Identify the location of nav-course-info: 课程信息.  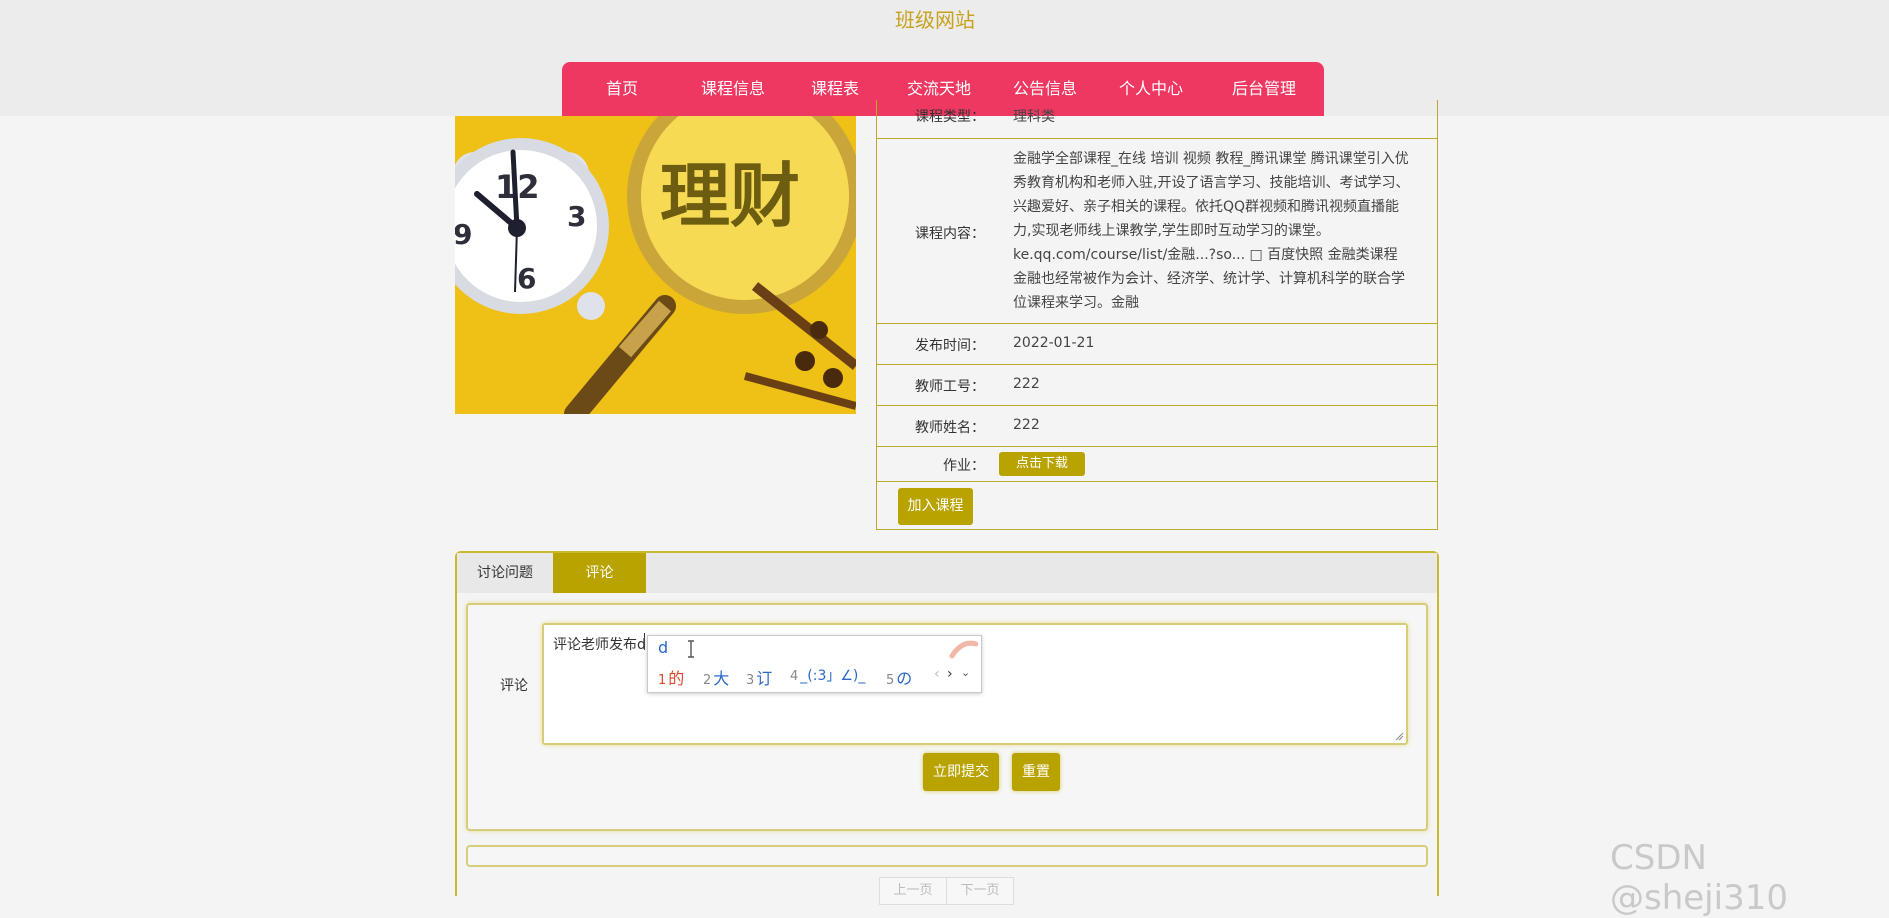
(733, 89).